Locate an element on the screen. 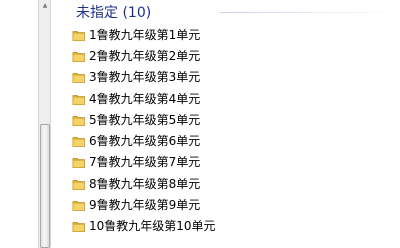  scroll-up-arrow-icon: ▲ is located at coordinates (45, 5).